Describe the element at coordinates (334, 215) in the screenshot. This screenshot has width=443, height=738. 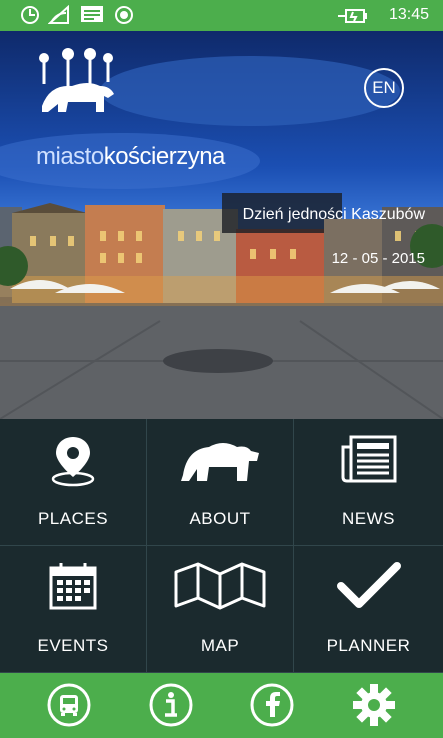
I see `event-title: Dzień jedności Kaszubów` at that location.